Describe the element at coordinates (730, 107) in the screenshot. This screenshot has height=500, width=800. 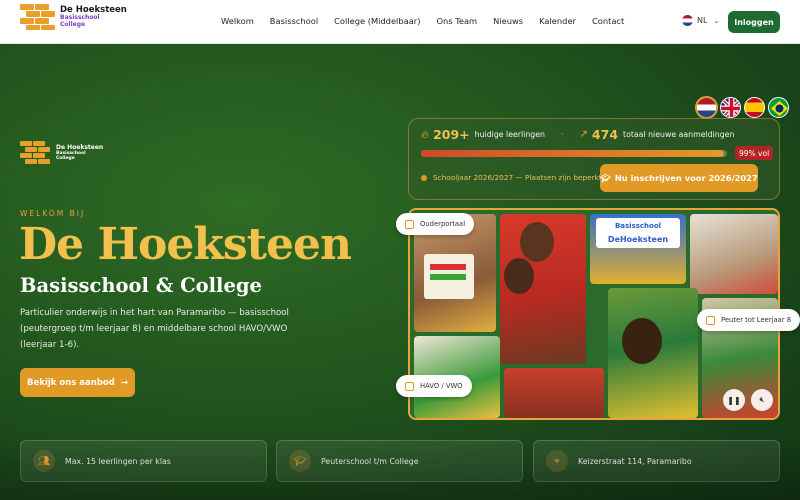
I see `uk-flag-icon` at that location.